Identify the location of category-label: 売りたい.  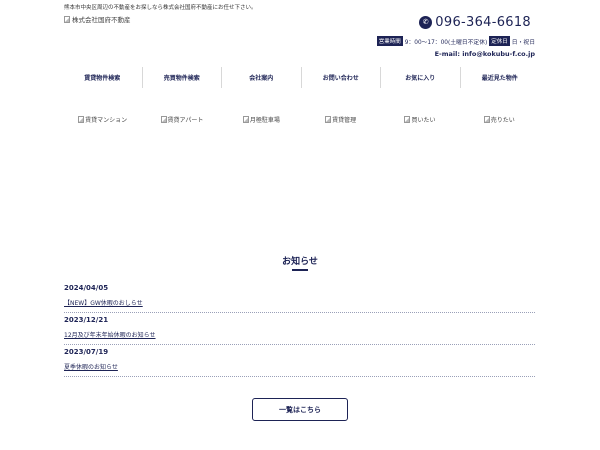
(502, 120).